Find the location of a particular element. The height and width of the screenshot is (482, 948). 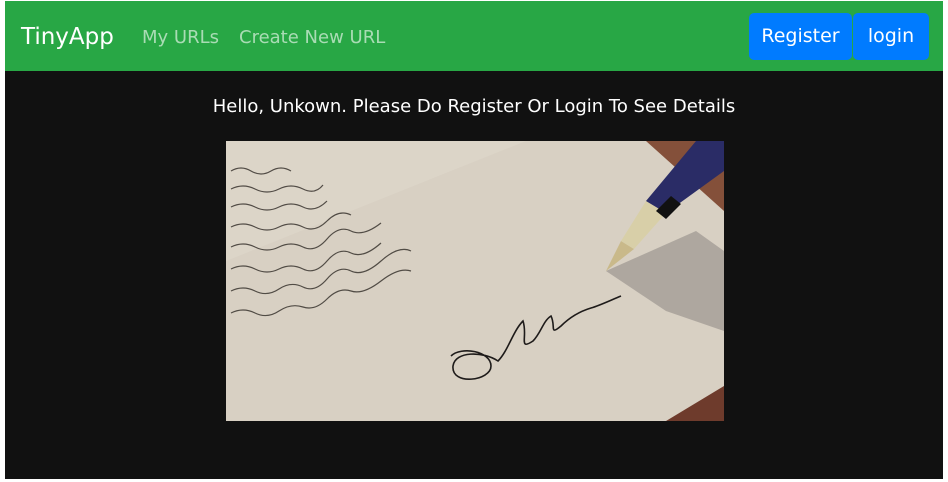

nav-link-my-urls: My URLs is located at coordinates (180, 38).